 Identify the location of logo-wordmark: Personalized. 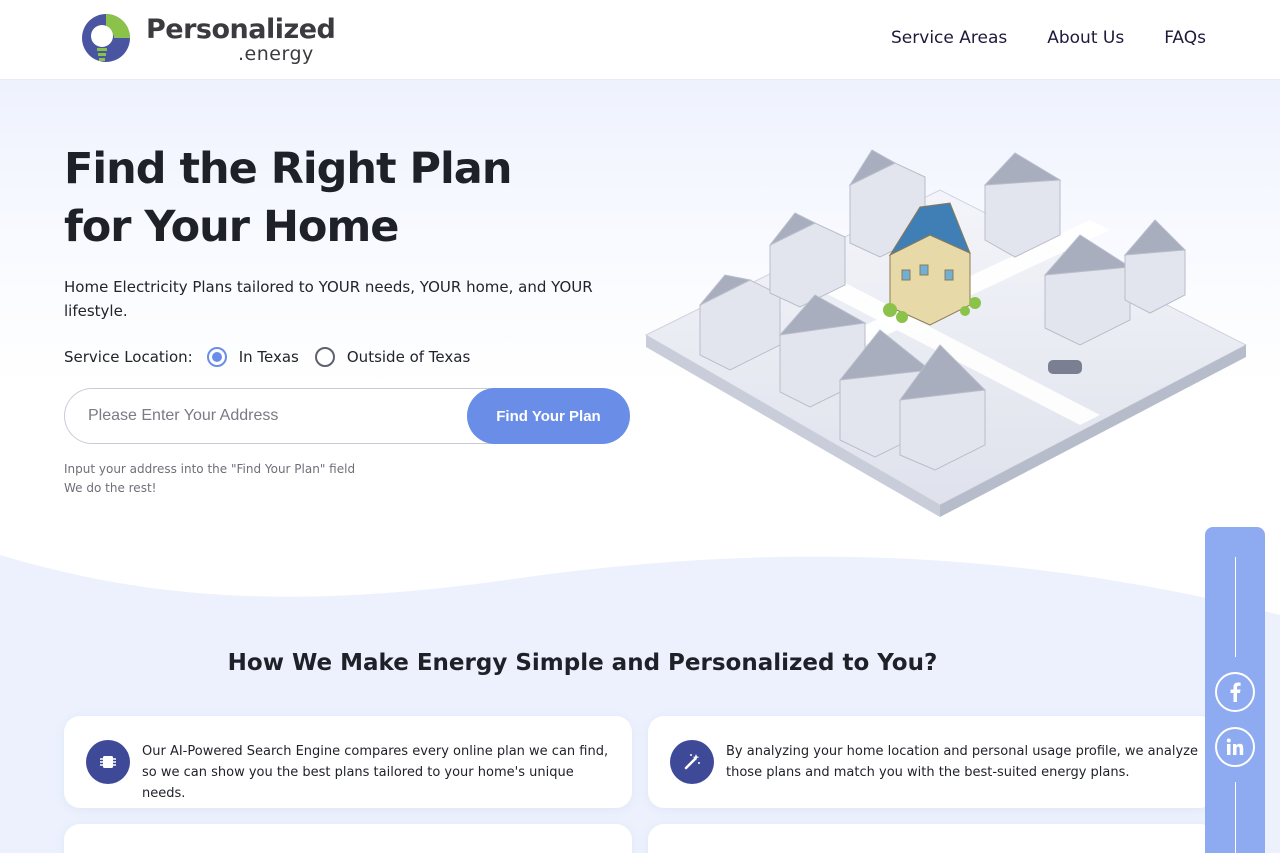
(241, 29).